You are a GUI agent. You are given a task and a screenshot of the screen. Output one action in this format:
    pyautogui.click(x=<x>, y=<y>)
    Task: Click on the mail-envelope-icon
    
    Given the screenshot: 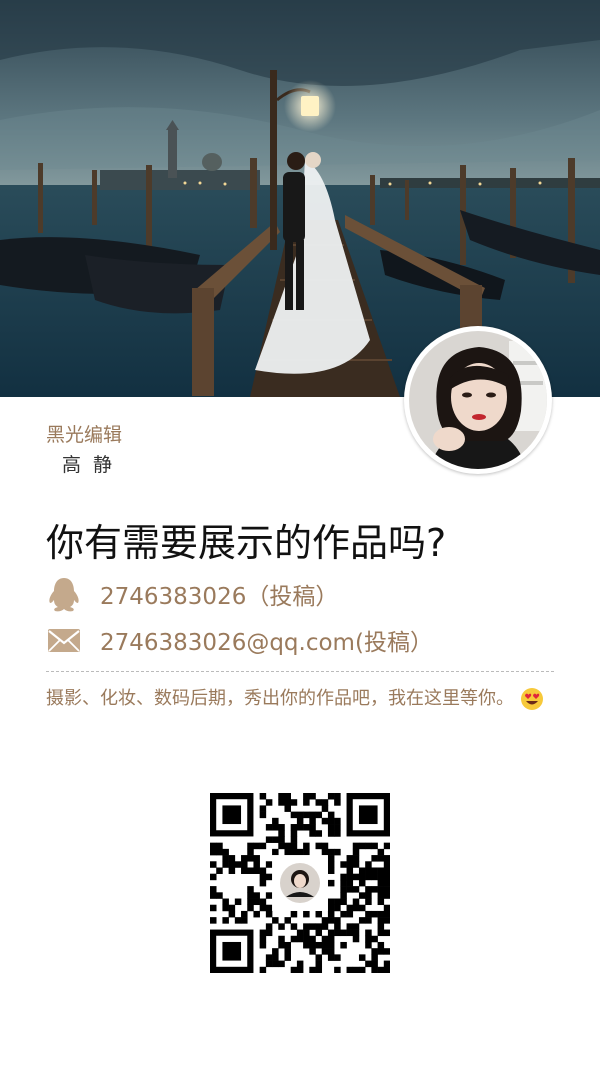 What is the action you would take?
    pyautogui.click(x=64, y=640)
    